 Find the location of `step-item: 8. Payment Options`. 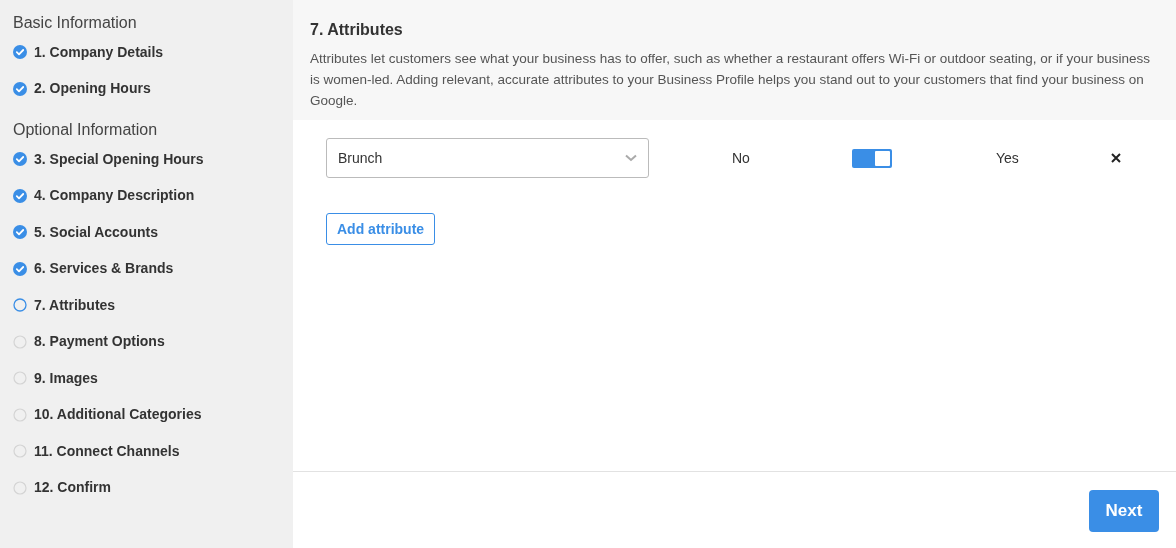

step-item: 8. Payment Options is located at coordinates (153, 341).